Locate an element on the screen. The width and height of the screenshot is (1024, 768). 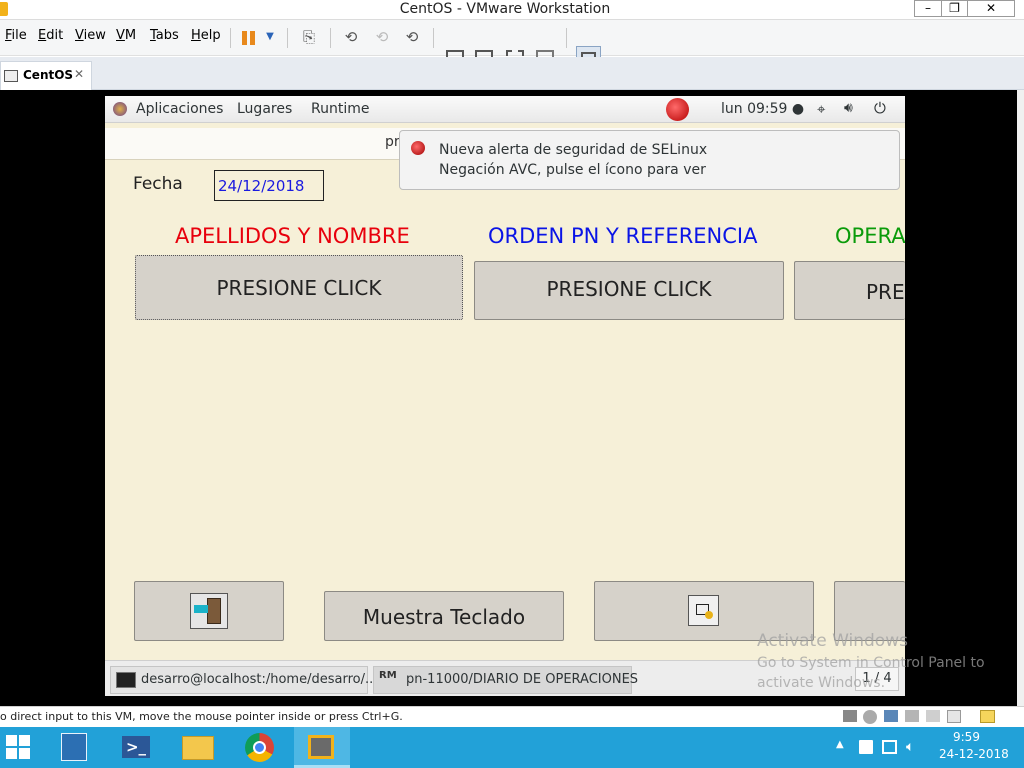
action-center-icon is located at coordinates (866, 747).